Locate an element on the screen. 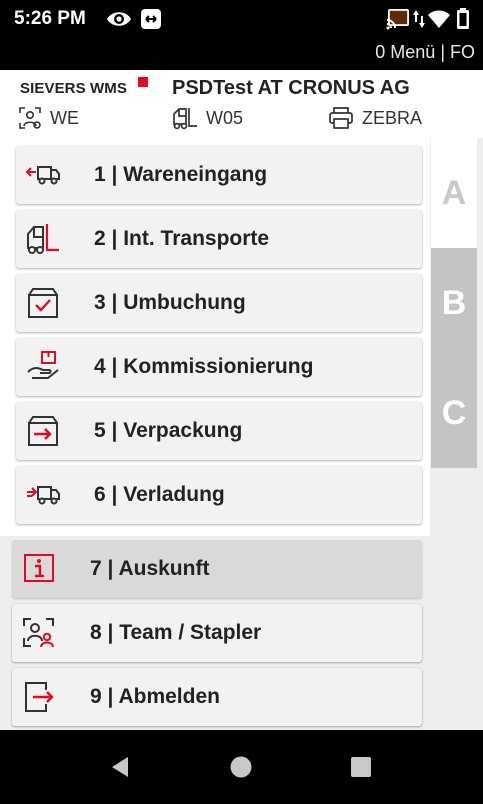 This screenshot has width=483, height=804. menu-item-verpackung: 5 | Verpackung is located at coordinates (219, 431).